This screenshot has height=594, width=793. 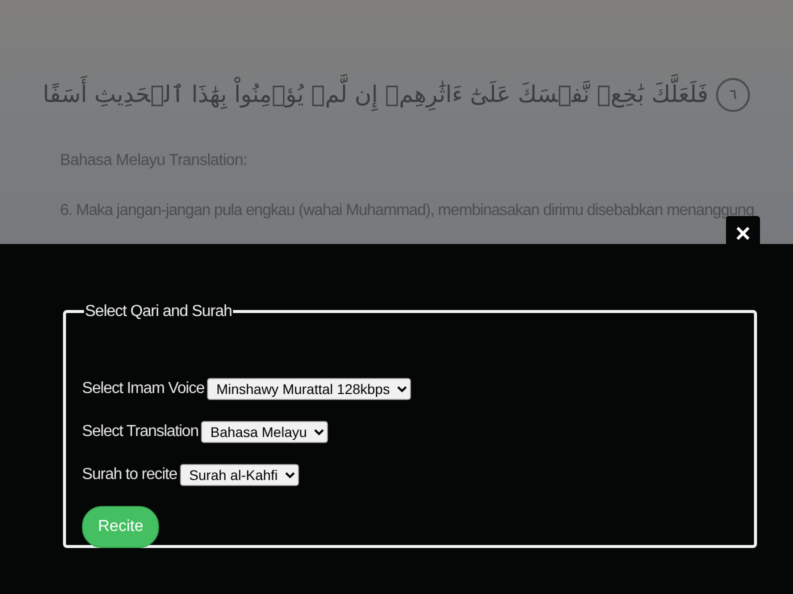 What do you see at coordinates (158, 312) in the screenshot?
I see `panel-legend: Select Qari and Surah` at bounding box center [158, 312].